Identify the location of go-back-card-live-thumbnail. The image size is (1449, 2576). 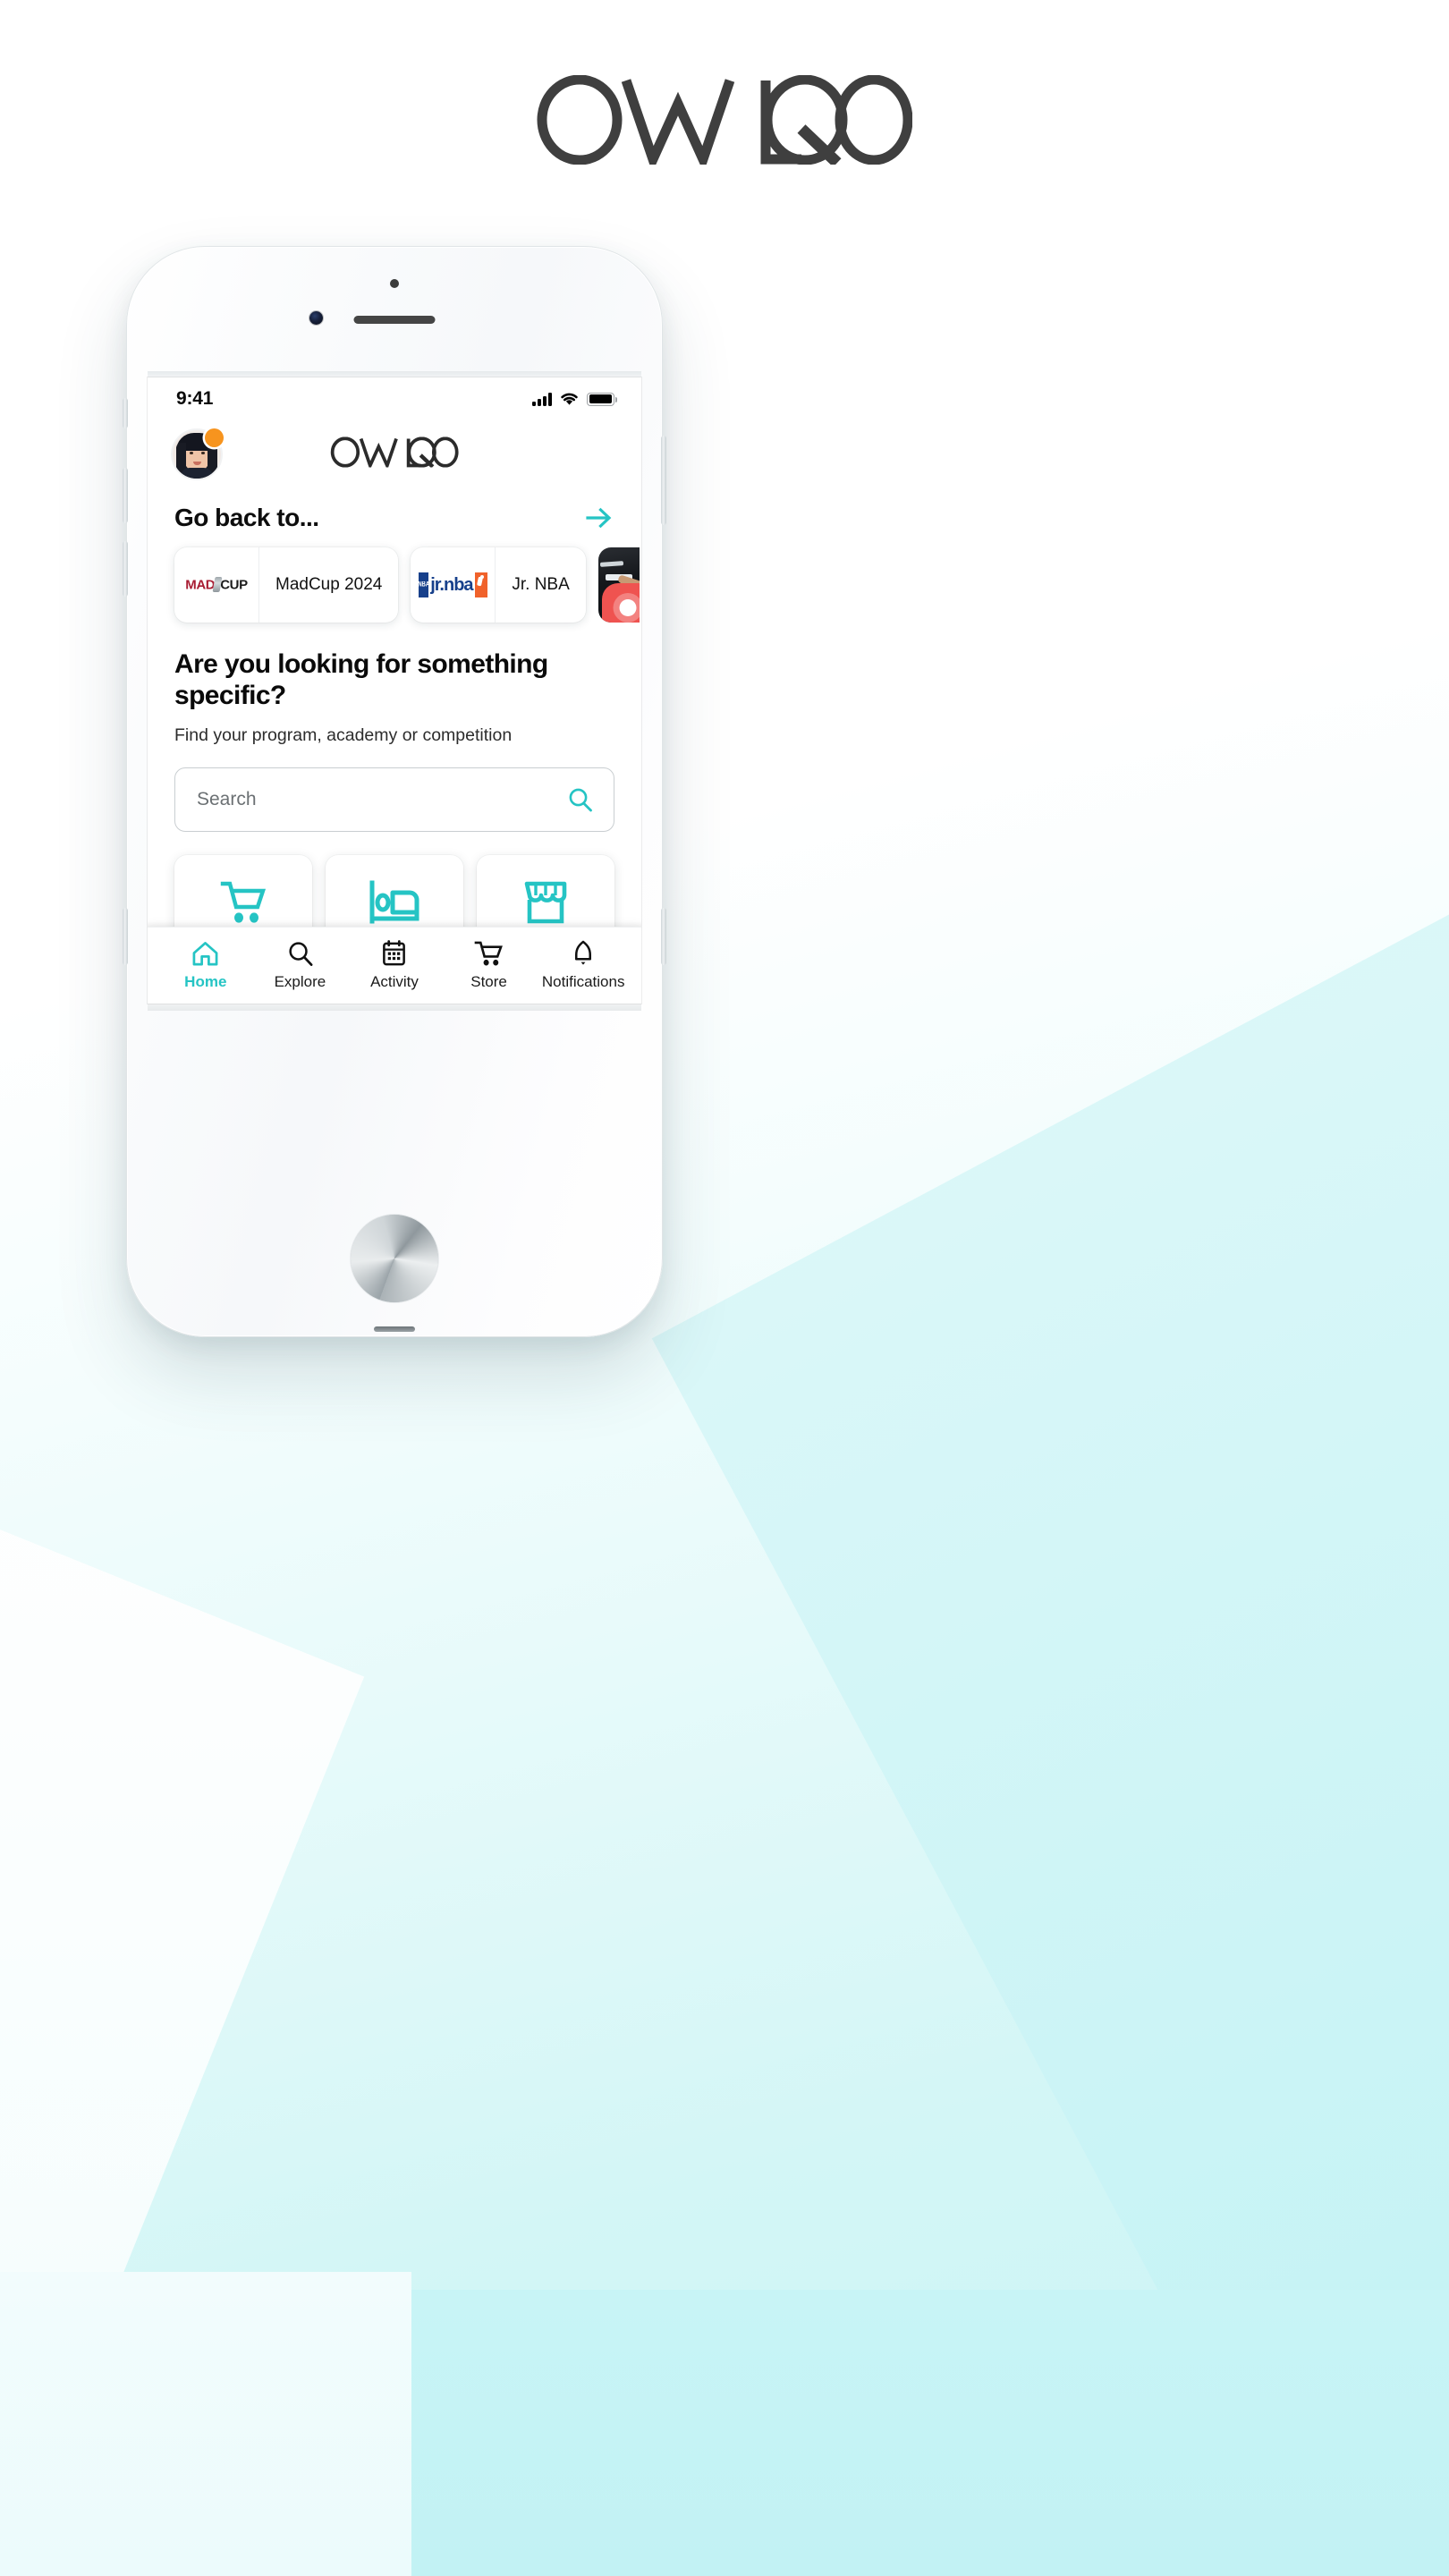
(618, 585).